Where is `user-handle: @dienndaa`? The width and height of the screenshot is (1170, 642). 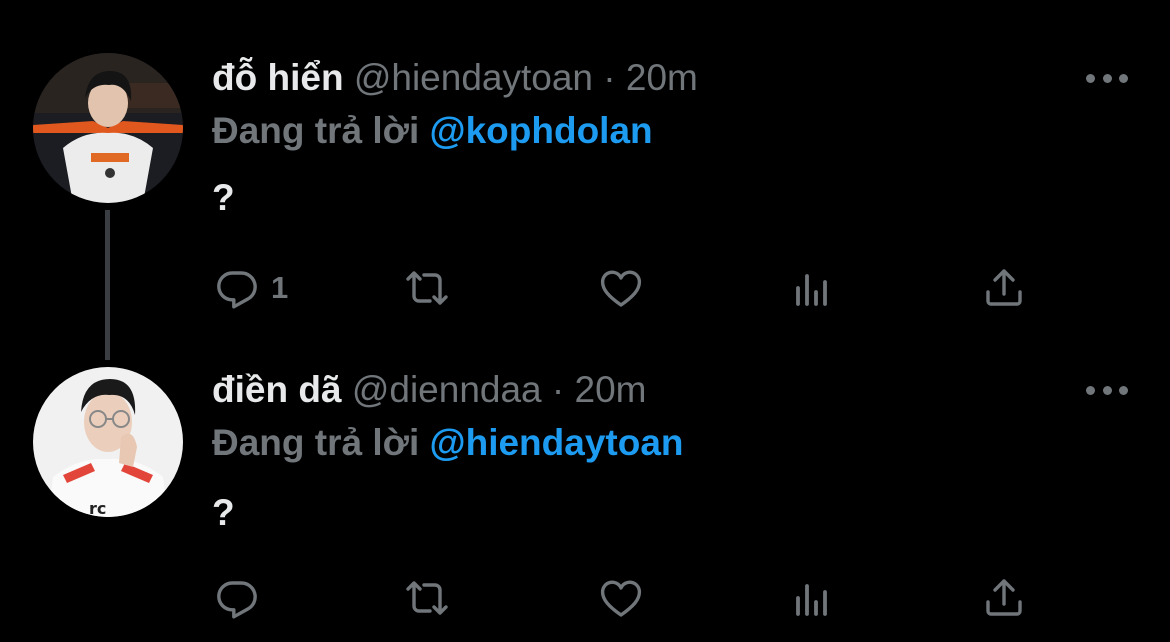 user-handle: @dienndaa is located at coordinates (447, 389).